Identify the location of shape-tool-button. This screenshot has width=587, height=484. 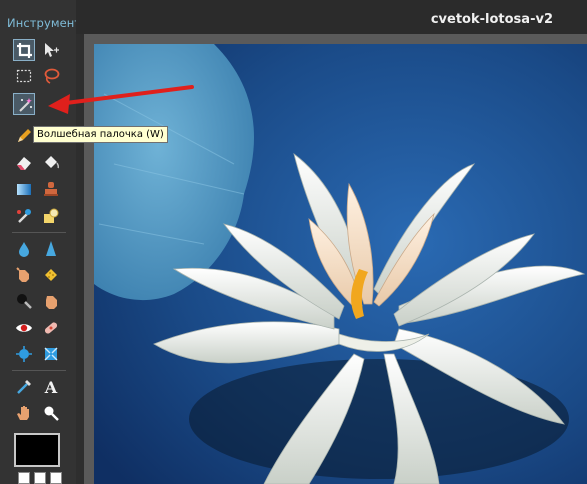
(51, 216).